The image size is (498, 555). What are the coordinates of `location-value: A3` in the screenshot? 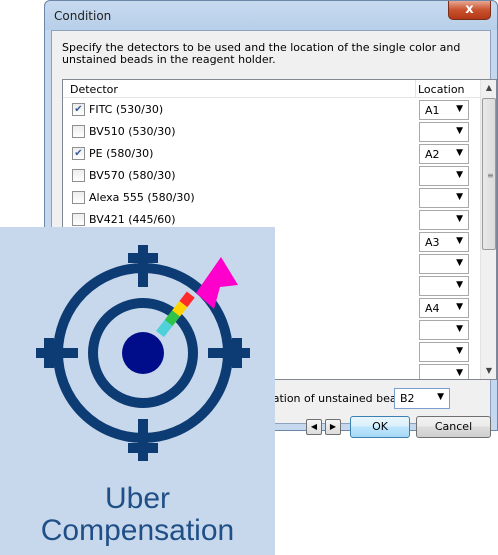 It's located at (432, 242).